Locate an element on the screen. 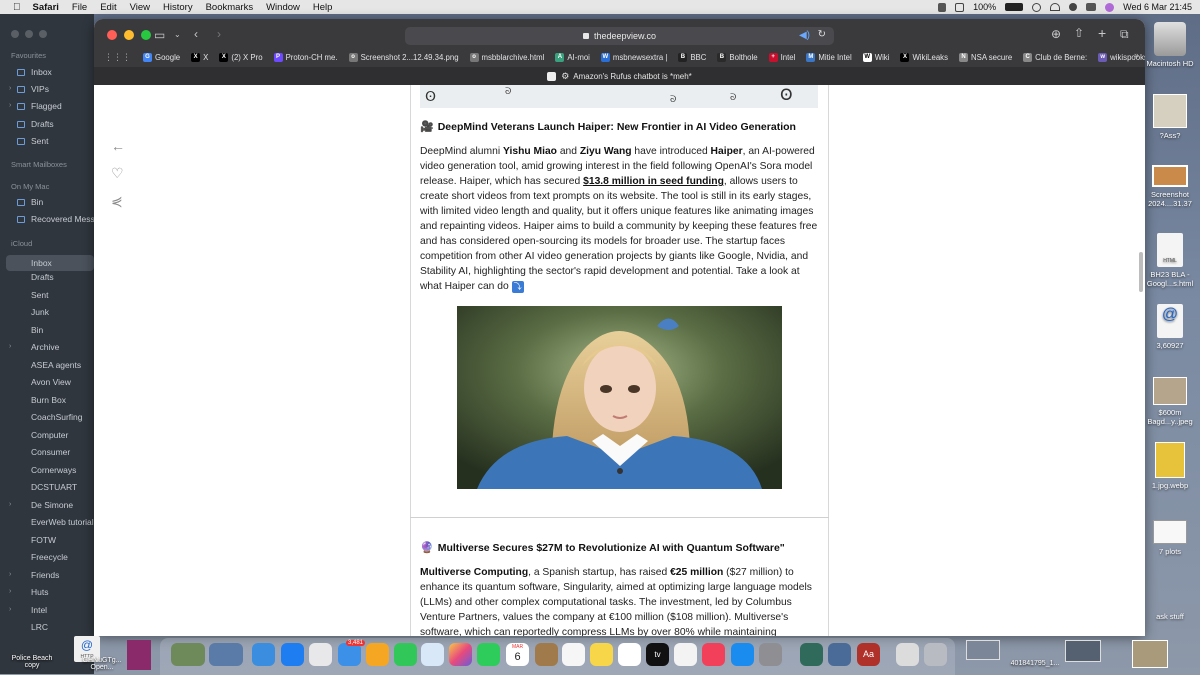 Image resolution: width=1200 pixels, height=675 pixels. heart-icon: ♡ is located at coordinates (117, 173).